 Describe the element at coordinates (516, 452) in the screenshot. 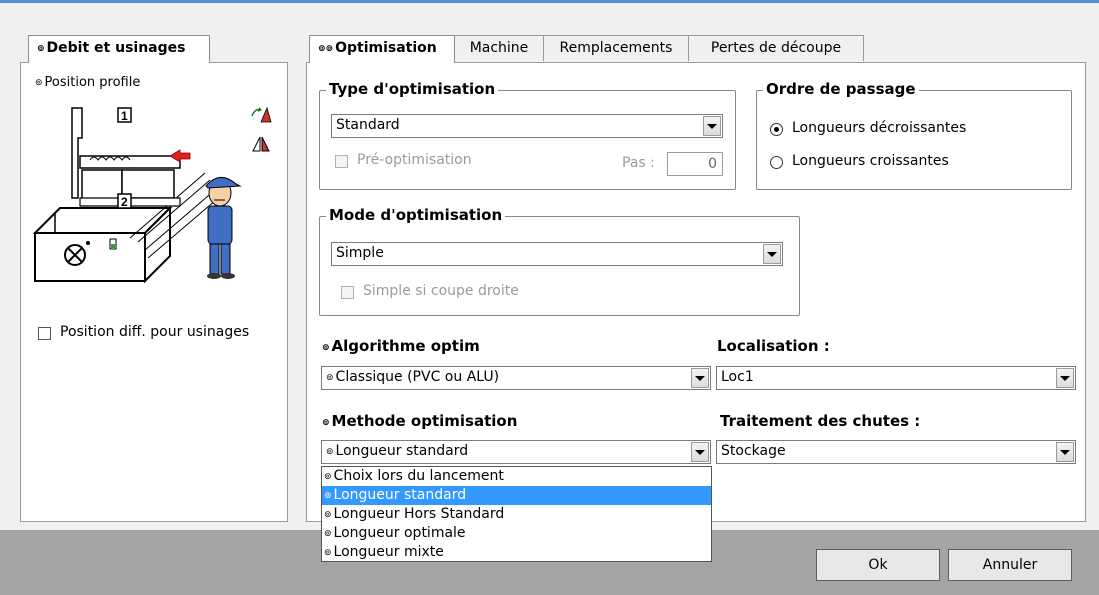

I see `methode-combo: ⊚ Longueur standard` at that location.